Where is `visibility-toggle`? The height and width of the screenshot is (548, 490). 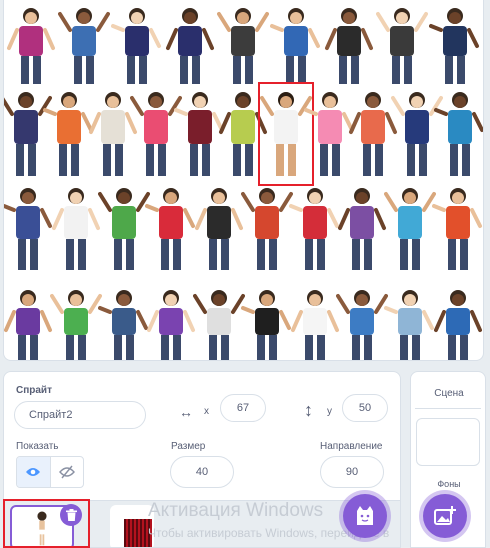 visibility-toggle is located at coordinates (50, 472).